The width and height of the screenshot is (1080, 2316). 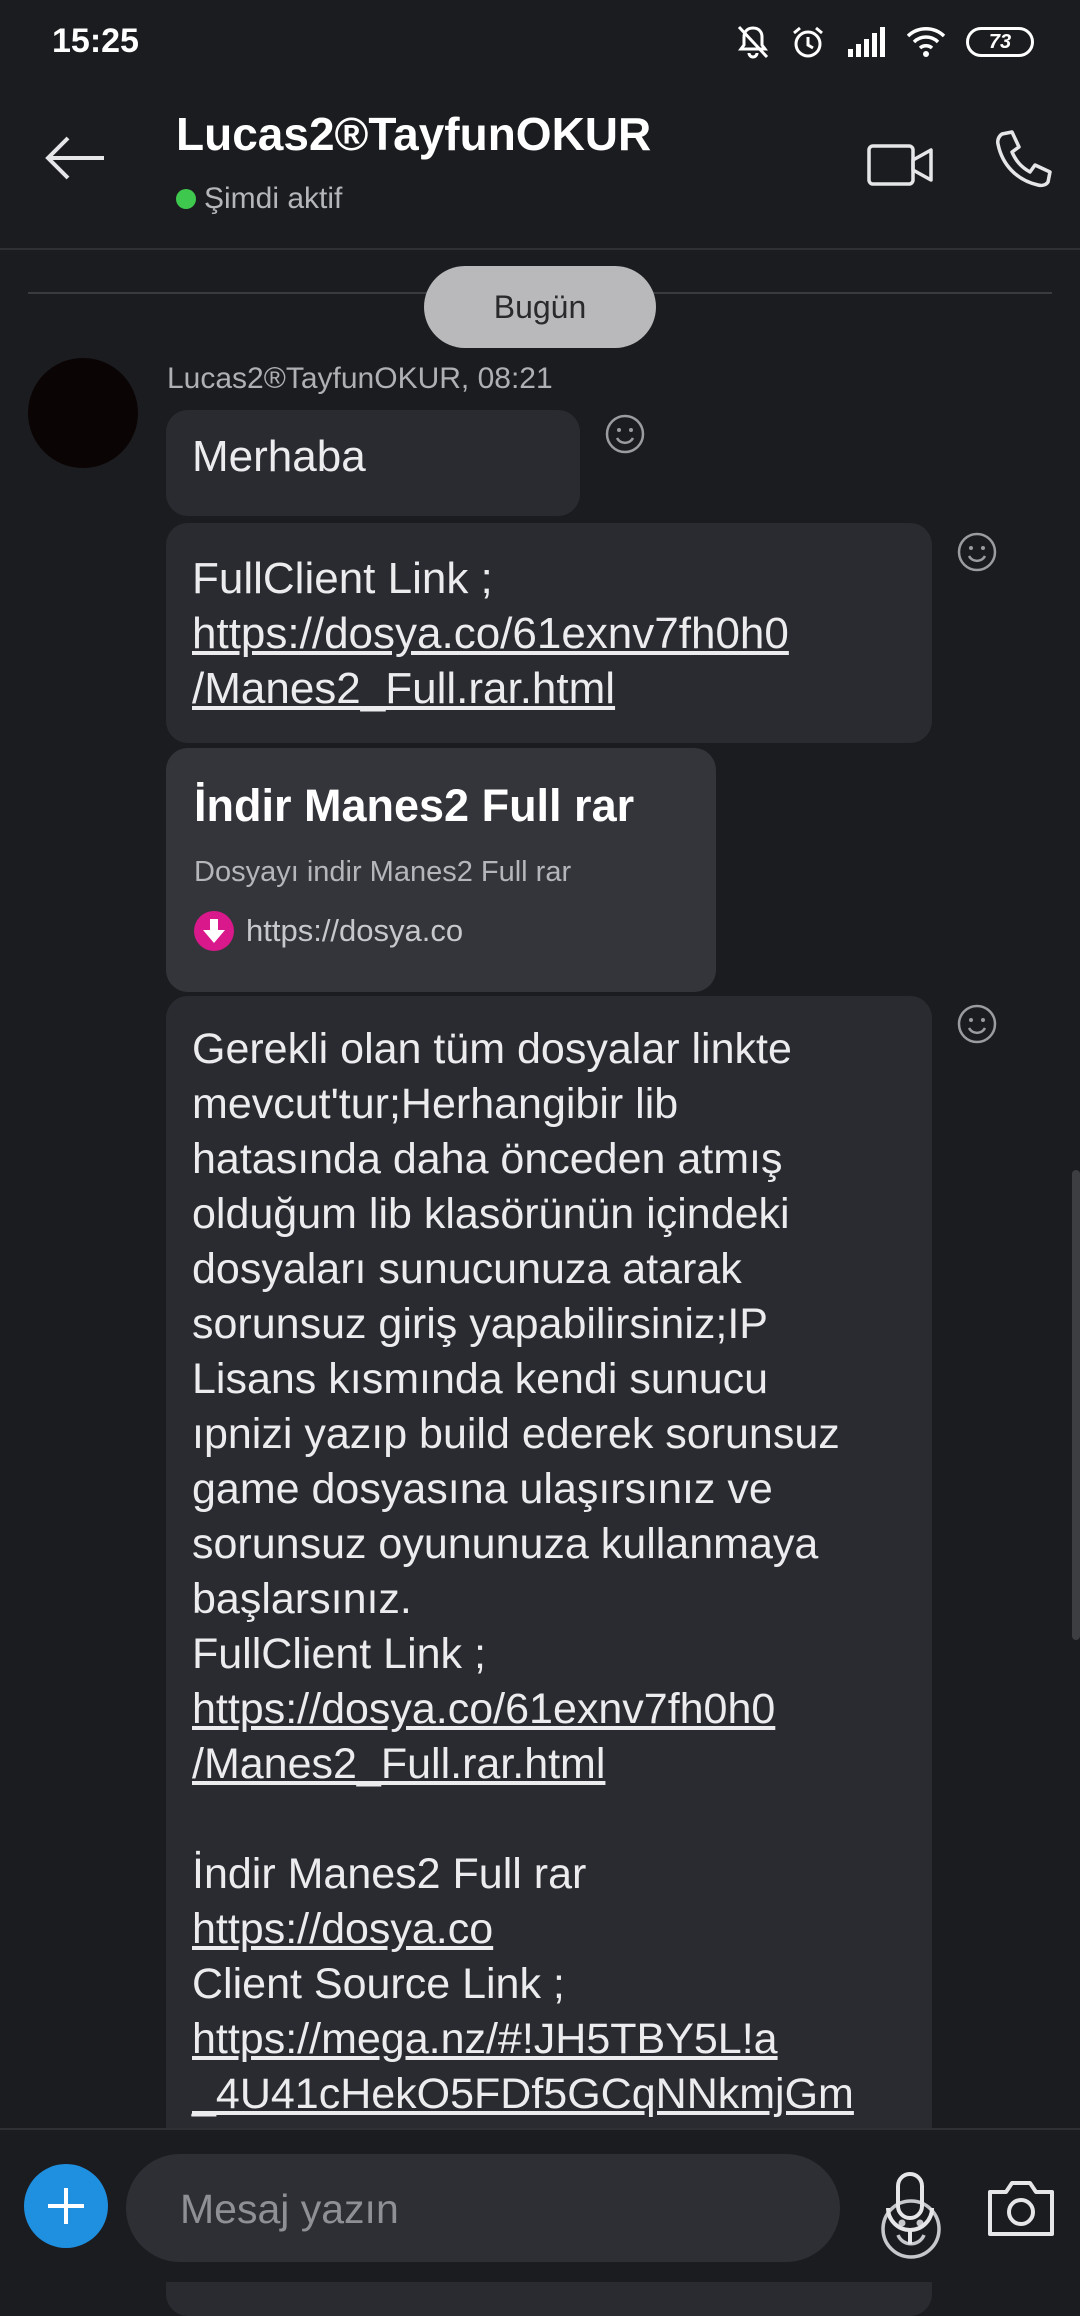 I want to click on link-preview-site: https://dosya.co, so click(x=441, y=931).